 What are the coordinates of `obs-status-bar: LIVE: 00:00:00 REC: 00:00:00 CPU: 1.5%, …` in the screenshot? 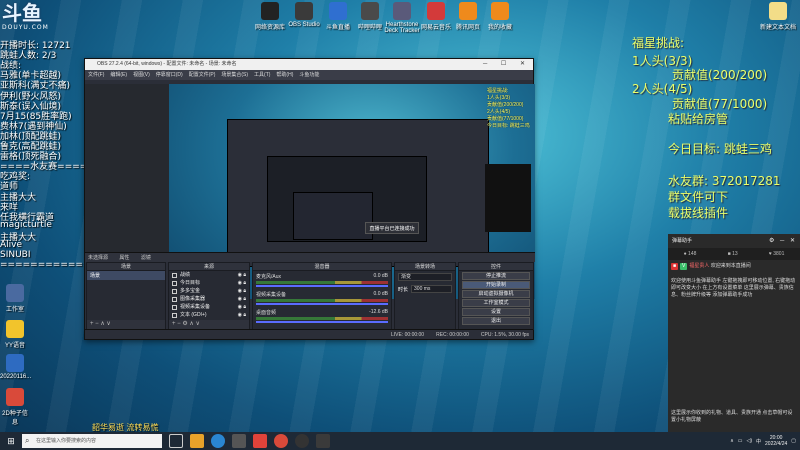 It's located at (309, 334).